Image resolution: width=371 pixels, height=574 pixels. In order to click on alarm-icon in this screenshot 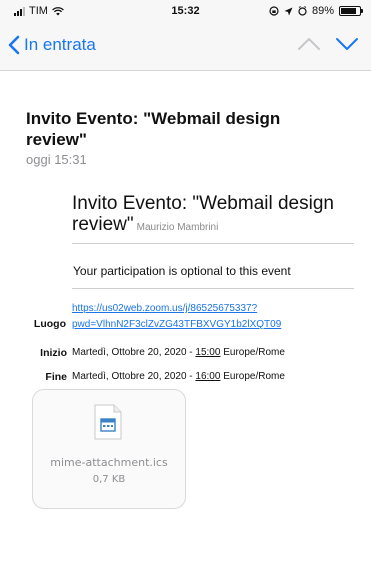, I will do `click(302, 11)`.